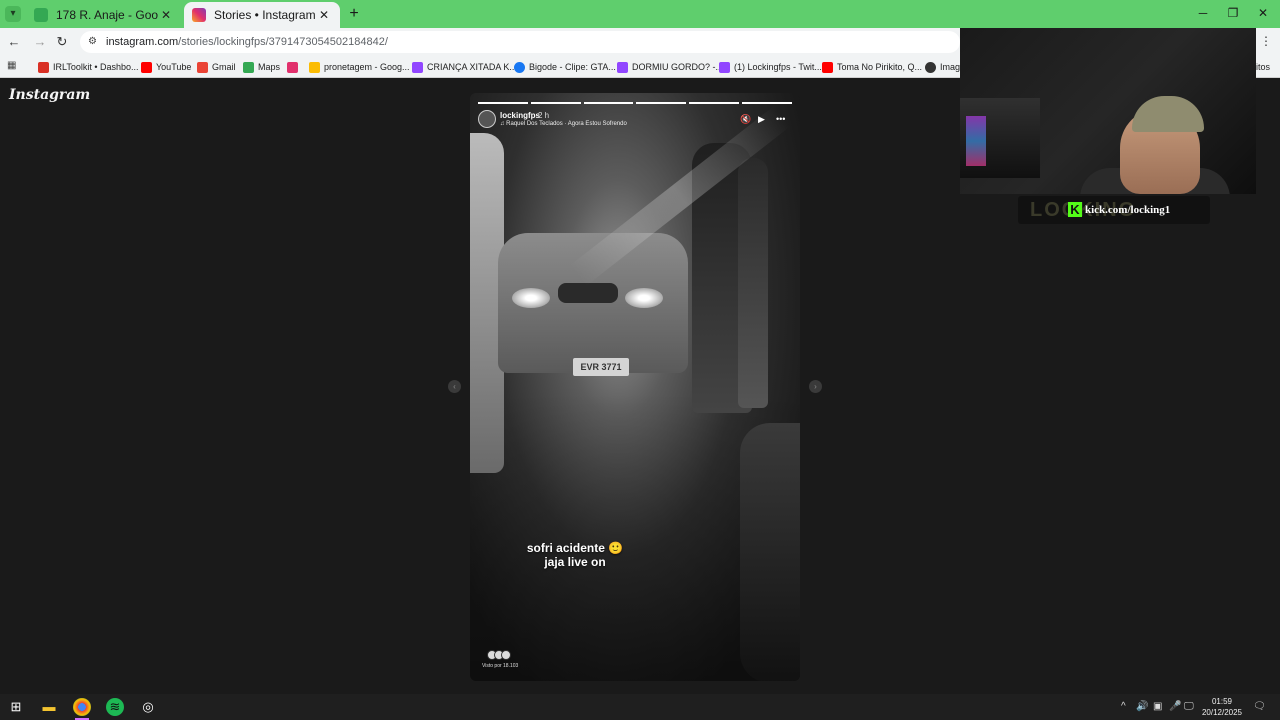 The height and width of the screenshot is (720, 1280). Describe the element at coordinates (49, 707) in the screenshot. I see `file-explorer-icon: ▬` at that location.